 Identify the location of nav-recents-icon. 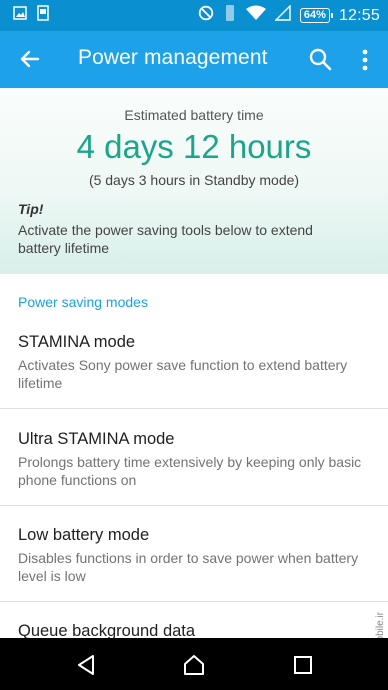
(303, 665).